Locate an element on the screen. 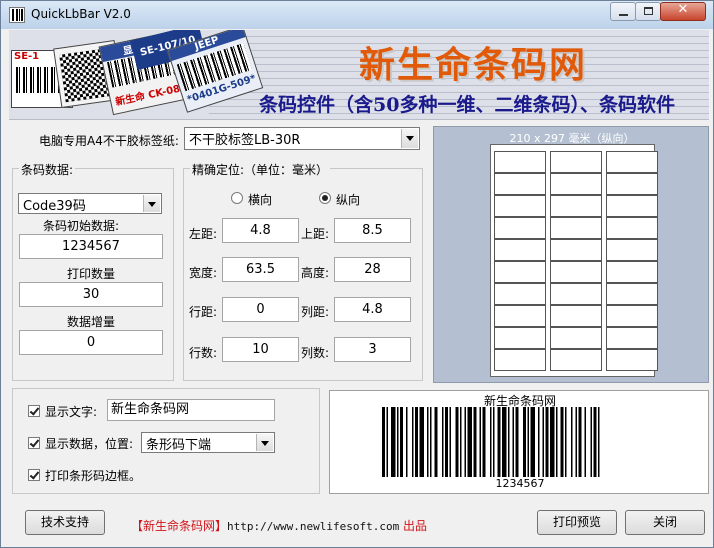 Image resolution: width=714 pixels, height=548 pixels. show-text-input: 新生命条码网 is located at coordinates (191, 410).